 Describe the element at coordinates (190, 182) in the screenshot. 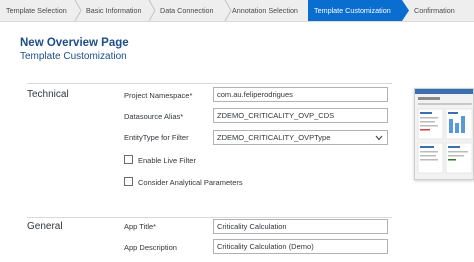

I see `analytical-params-label: Consider Analytical Parameters` at that location.